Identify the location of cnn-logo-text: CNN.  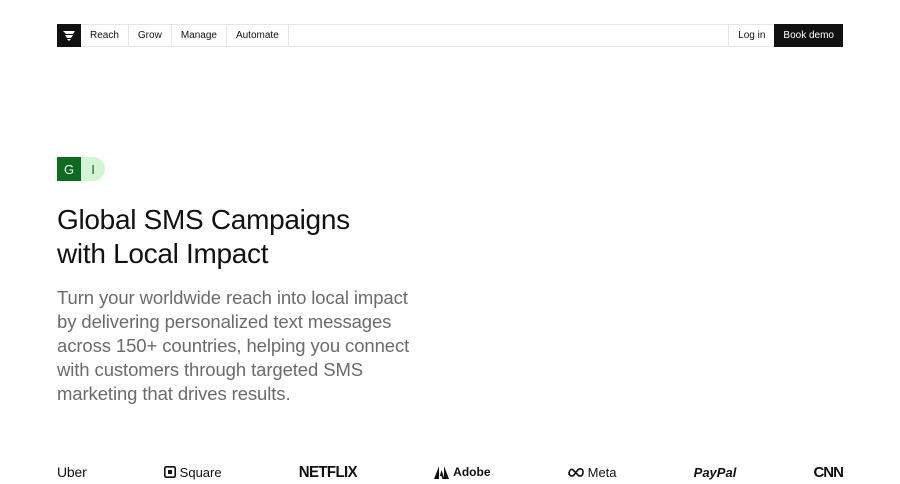
(828, 472).